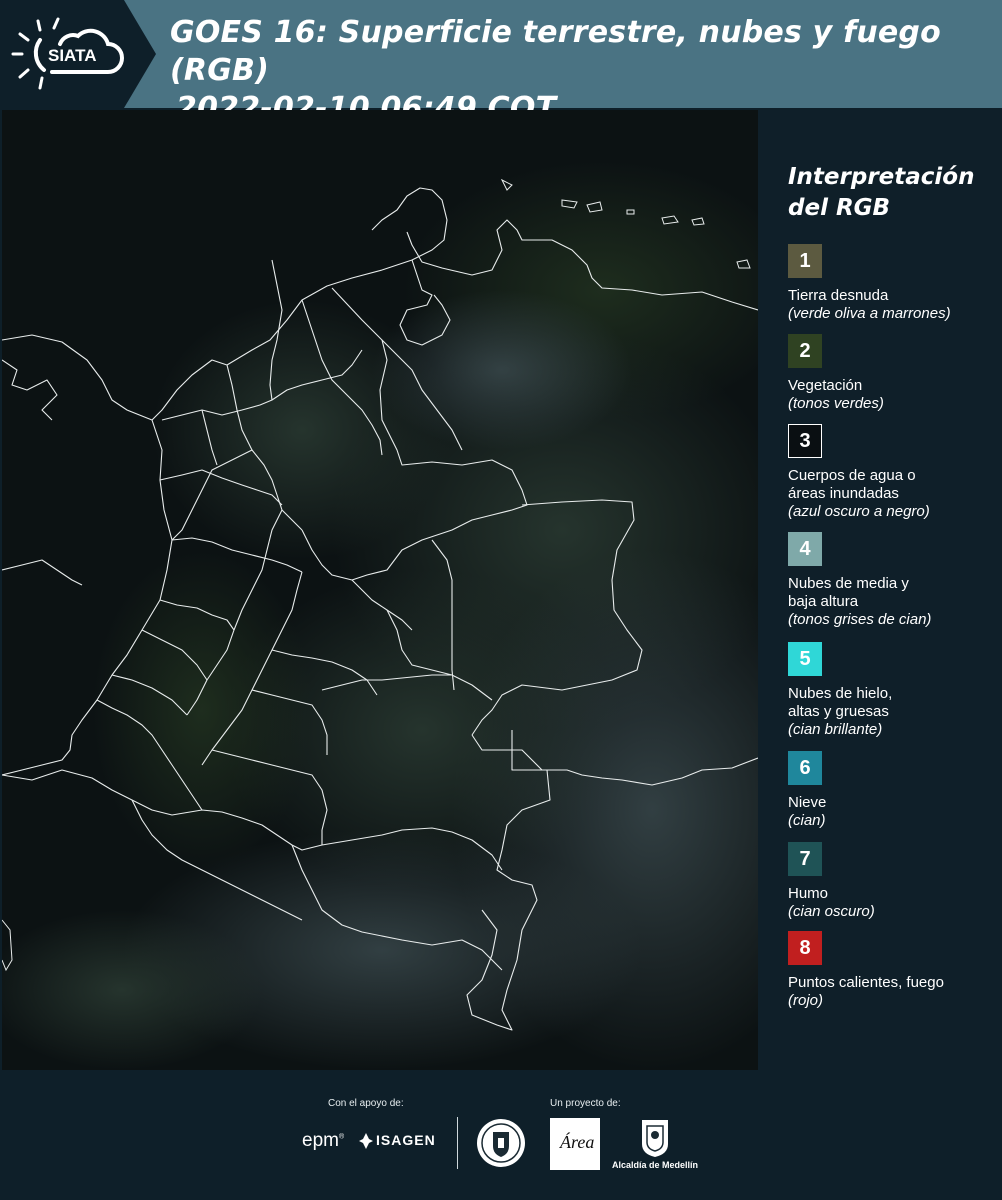  I want to click on legend-desc-5: (cian brillante), so click(835, 729).